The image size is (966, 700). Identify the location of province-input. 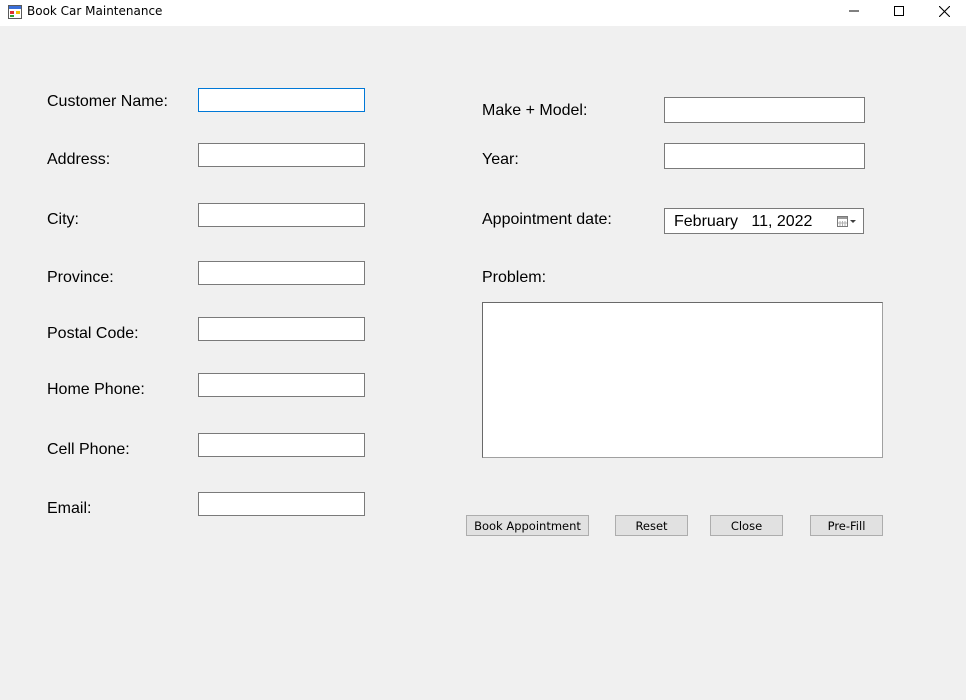
(281, 273).